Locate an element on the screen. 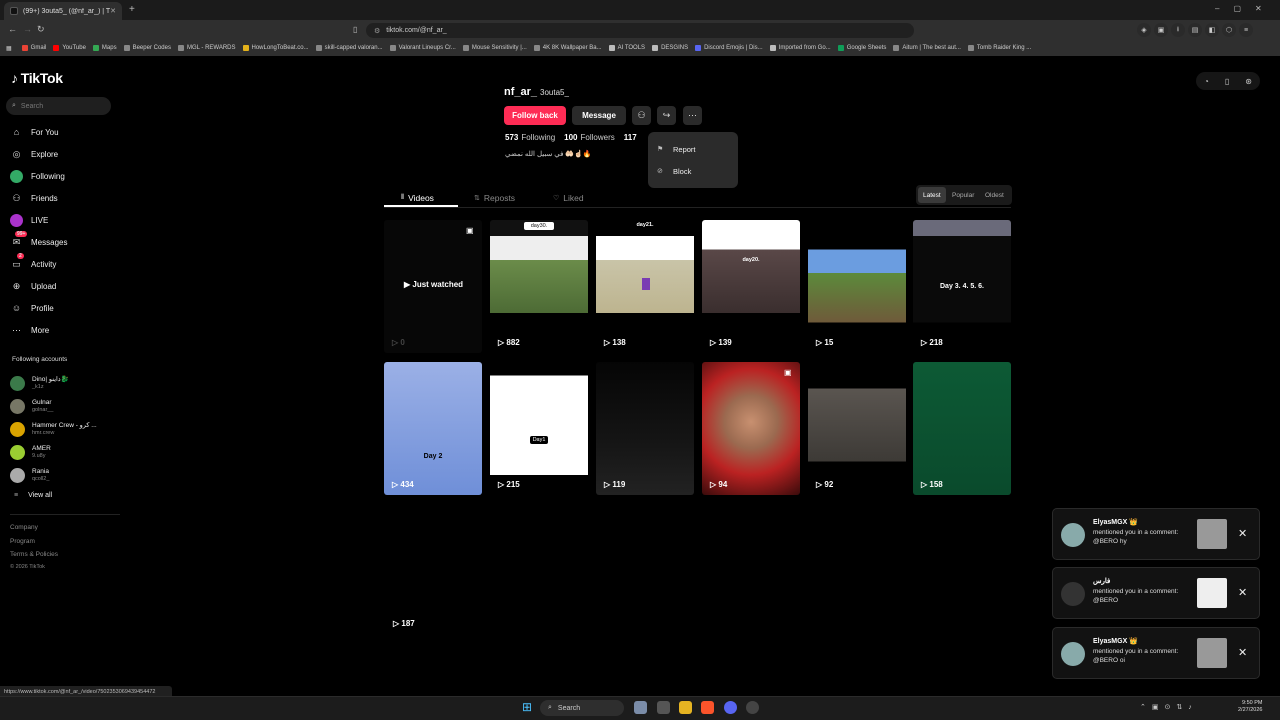 Image resolution: width=1280 pixels, height=720 pixels. view-all-link: ≡ View all is located at coordinates (33, 495).